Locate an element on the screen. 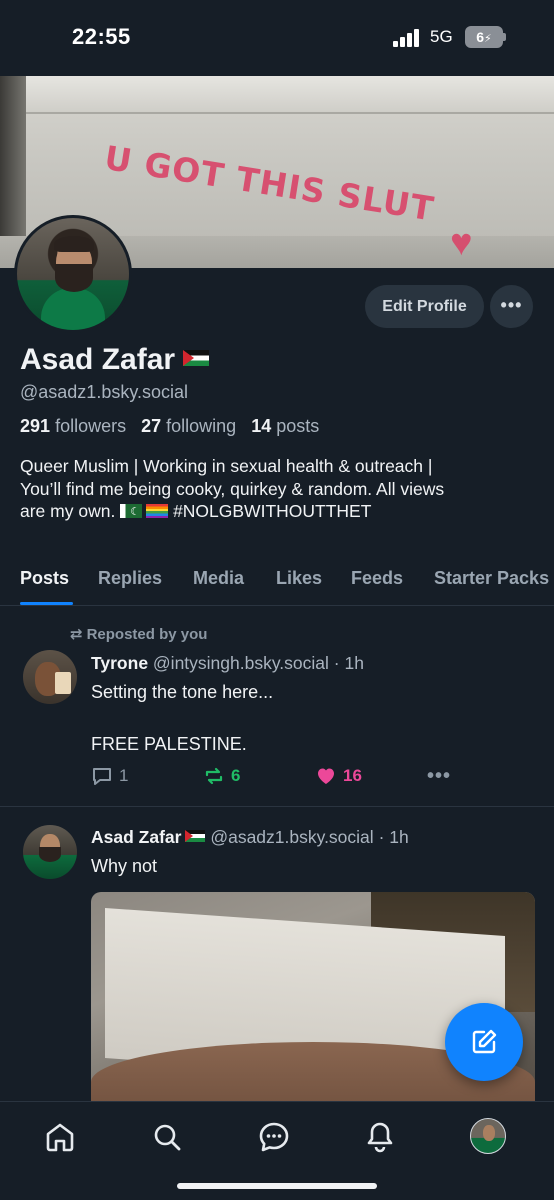 The height and width of the screenshot is (1200, 554). avatar-face is located at coordinates (489, 1133).